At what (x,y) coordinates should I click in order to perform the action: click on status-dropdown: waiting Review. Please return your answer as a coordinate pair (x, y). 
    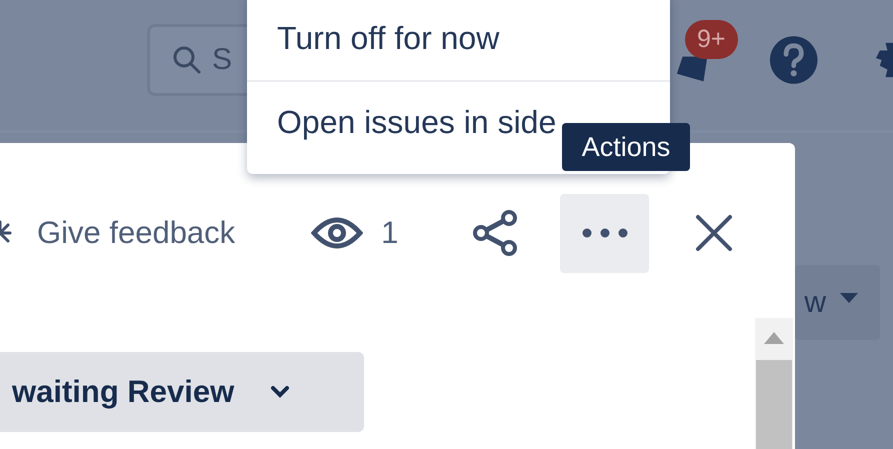
    Looking at the image, I should click on (182, 392).